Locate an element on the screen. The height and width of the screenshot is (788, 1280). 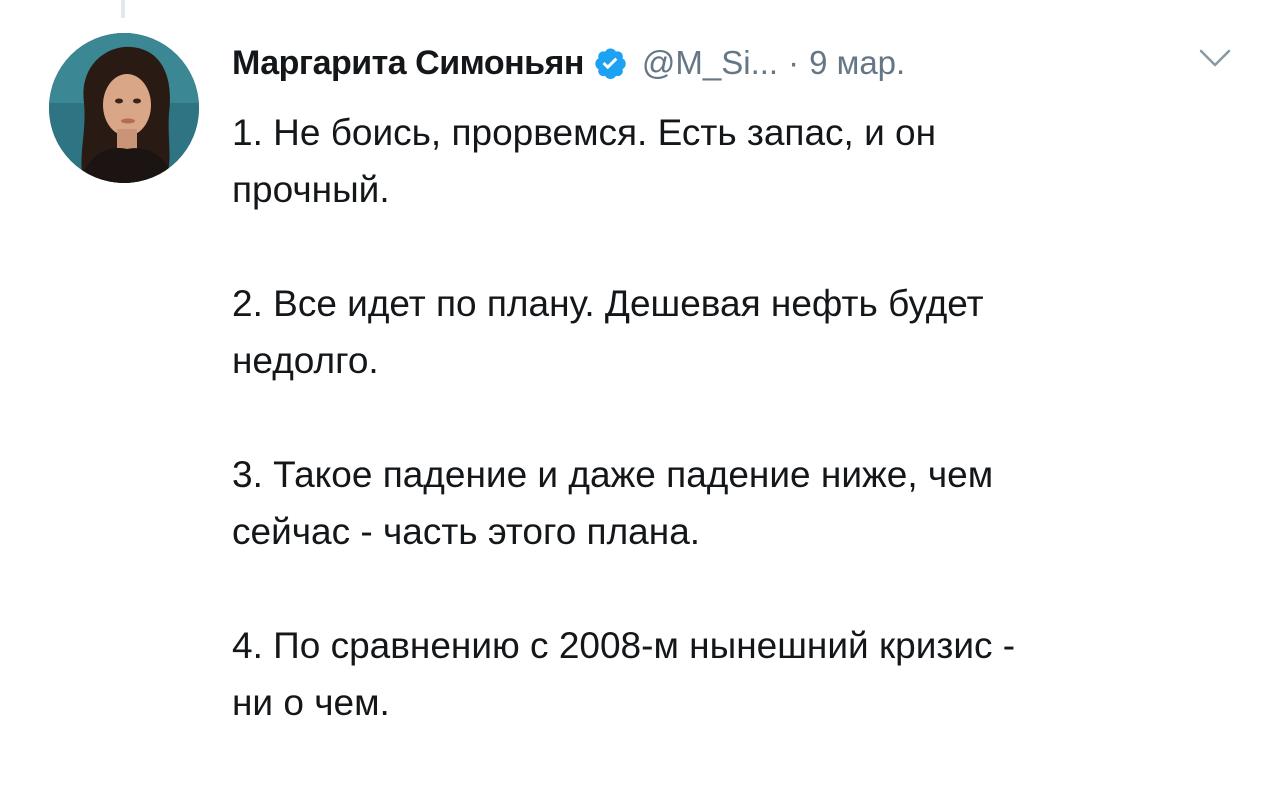
tweet-date: 9 мар. is located at coordinates (857, 63).